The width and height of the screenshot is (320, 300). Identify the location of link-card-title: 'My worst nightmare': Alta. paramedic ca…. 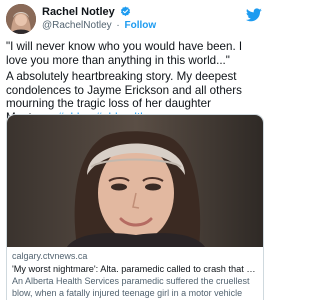
(135, 269).